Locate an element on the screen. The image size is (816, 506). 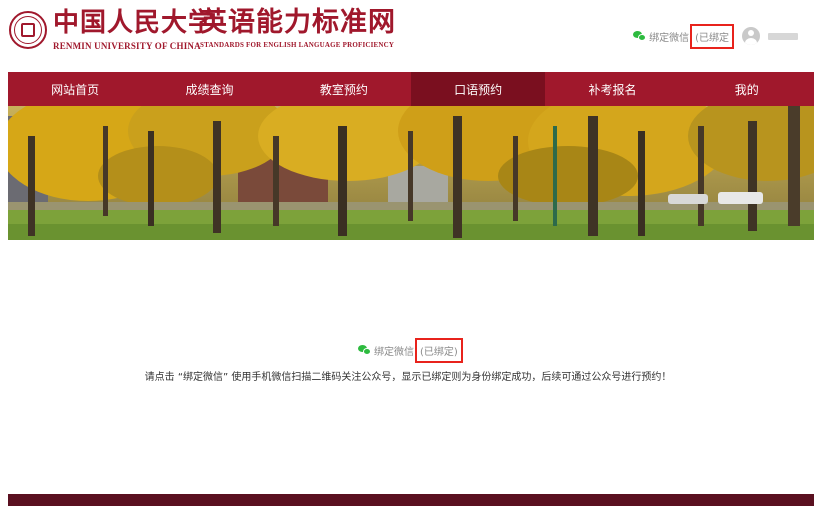
nav-item-oral-booking: 口语预约 is located at coordinates (478, 89).